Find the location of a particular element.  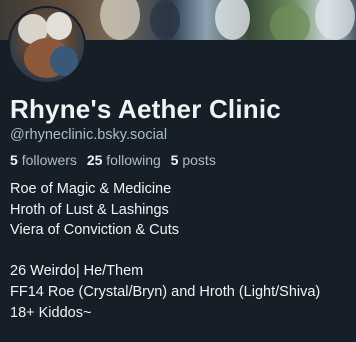

profile-display-name: Rhyne's Aether Clinic is located at coordinates (145, 109).